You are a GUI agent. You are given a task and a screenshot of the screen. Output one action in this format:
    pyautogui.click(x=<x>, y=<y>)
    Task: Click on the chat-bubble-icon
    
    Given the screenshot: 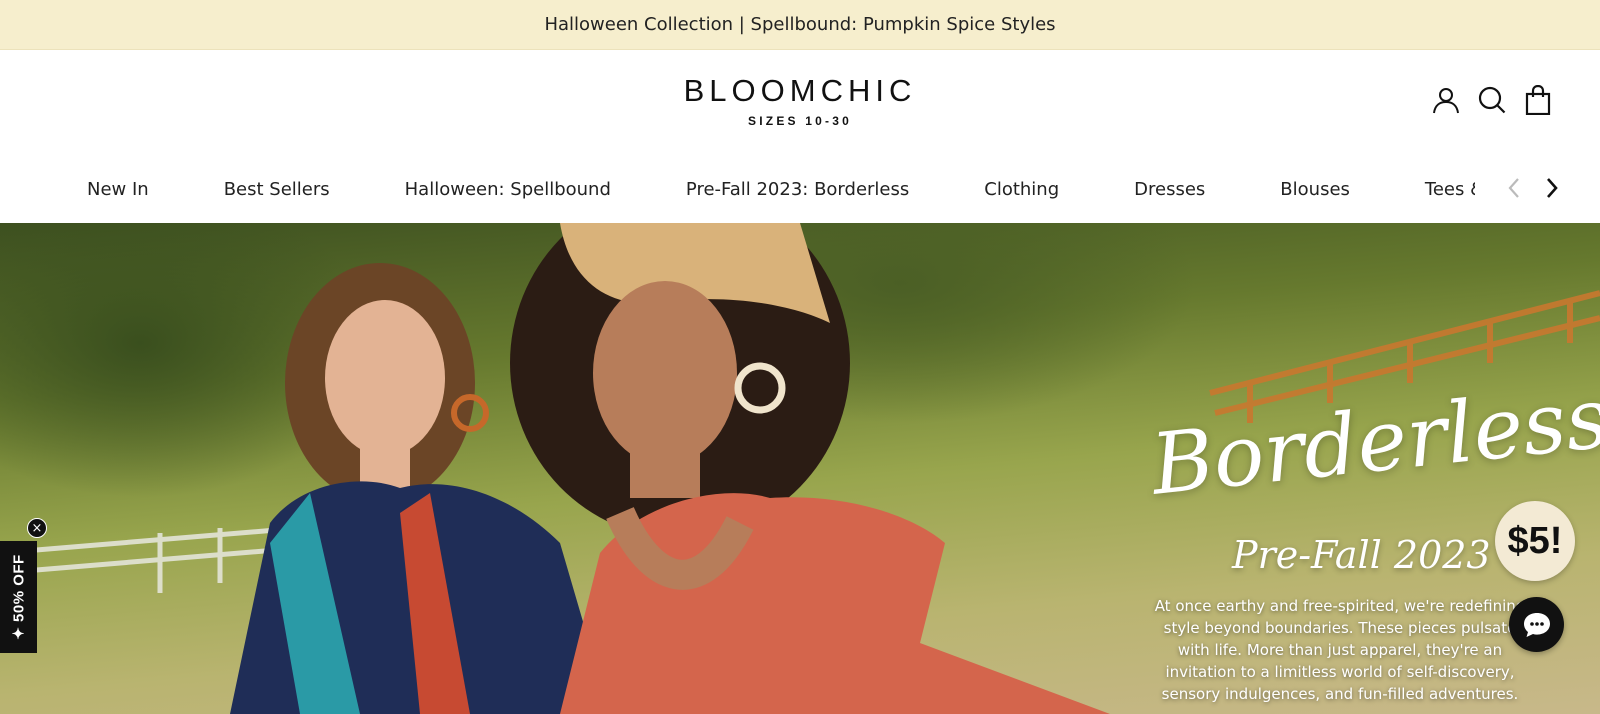 What is the action you would take?
    pyautogui.click(x=1536, y=624)
    